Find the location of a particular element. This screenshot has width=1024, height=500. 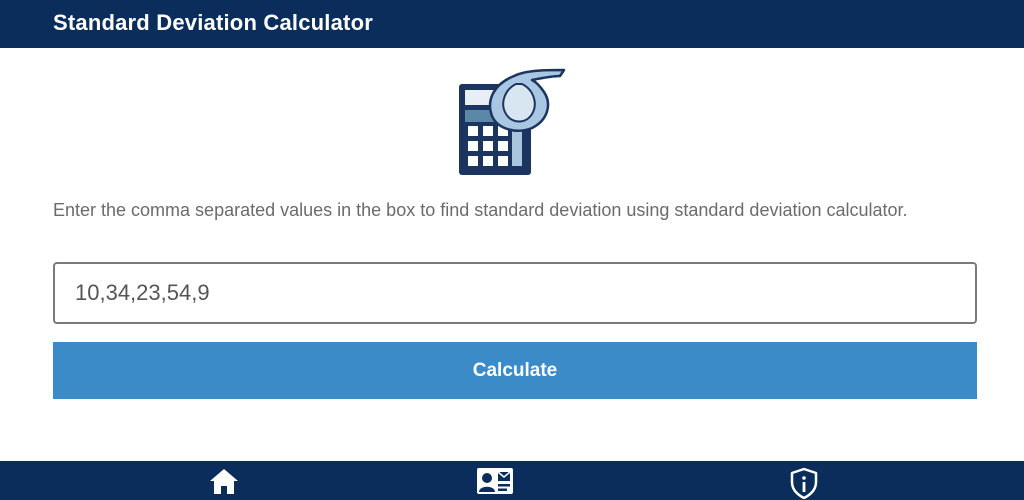

nav-info is located at coordinates (804, 480).